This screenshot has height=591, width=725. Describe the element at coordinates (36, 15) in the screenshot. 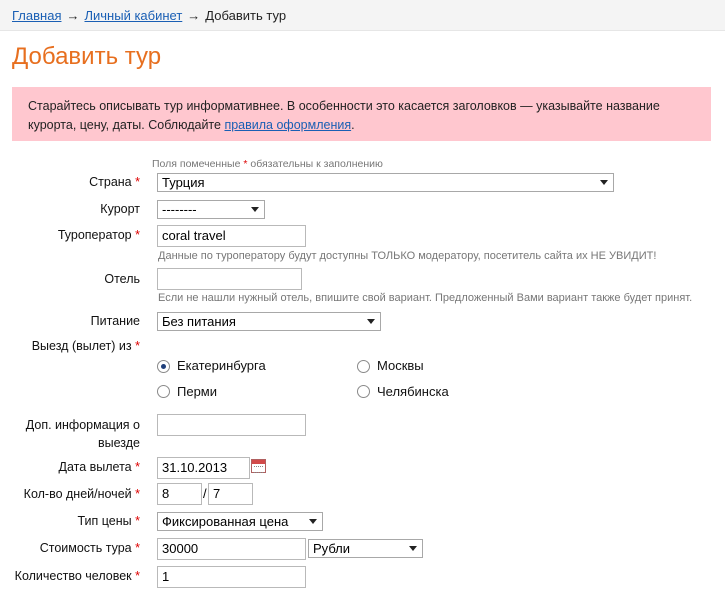

I see `breadcrumb-home-link: Главная` at that location.